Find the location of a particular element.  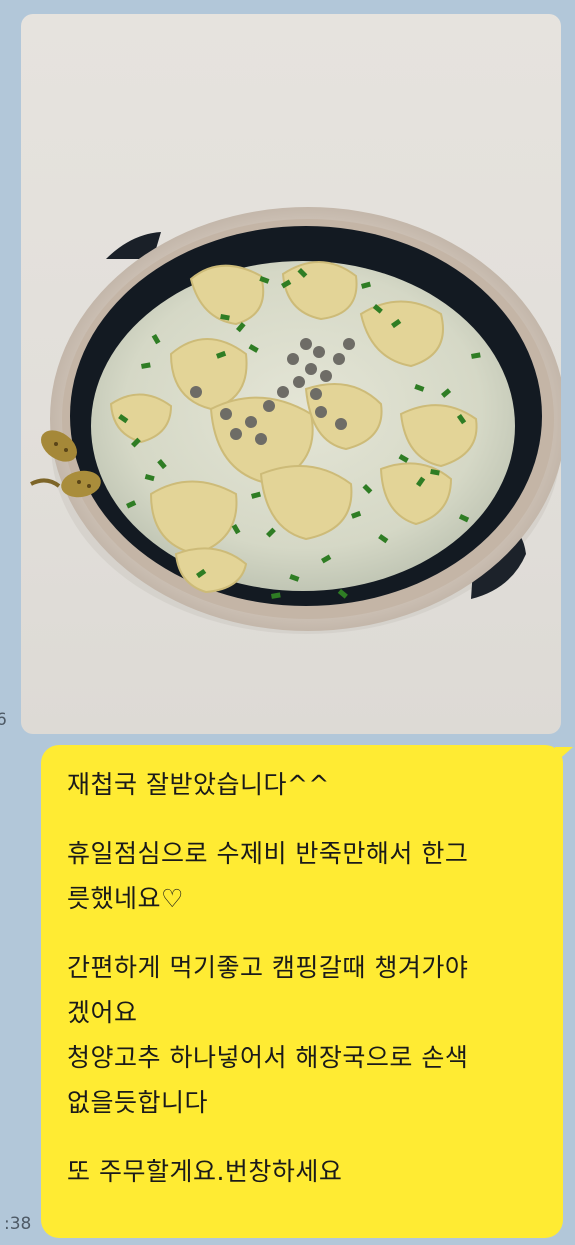

timestamp: :38 is located at coordinates (18, 1224).